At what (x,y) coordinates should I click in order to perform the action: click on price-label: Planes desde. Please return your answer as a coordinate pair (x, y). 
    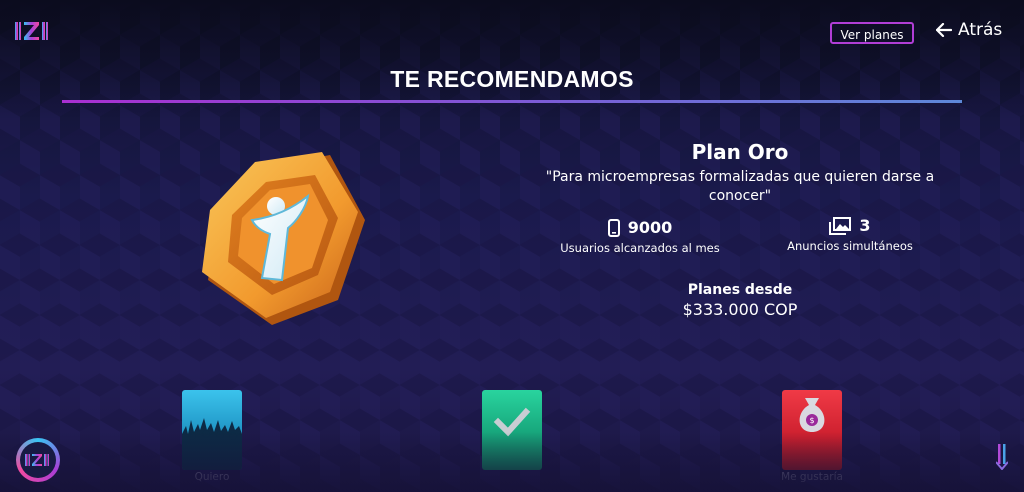
    Looking at the image, I should click on (740, 290).